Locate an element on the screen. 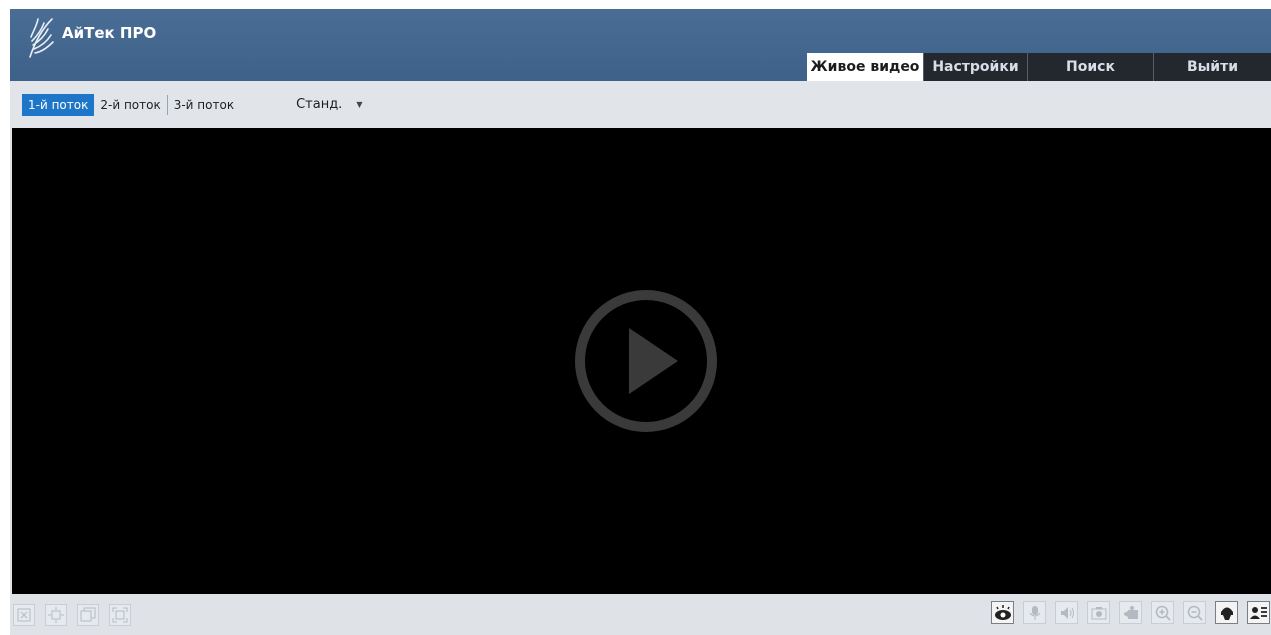 The image size is (1271, 635). window-layout-button is located at coordinates (88, 615).